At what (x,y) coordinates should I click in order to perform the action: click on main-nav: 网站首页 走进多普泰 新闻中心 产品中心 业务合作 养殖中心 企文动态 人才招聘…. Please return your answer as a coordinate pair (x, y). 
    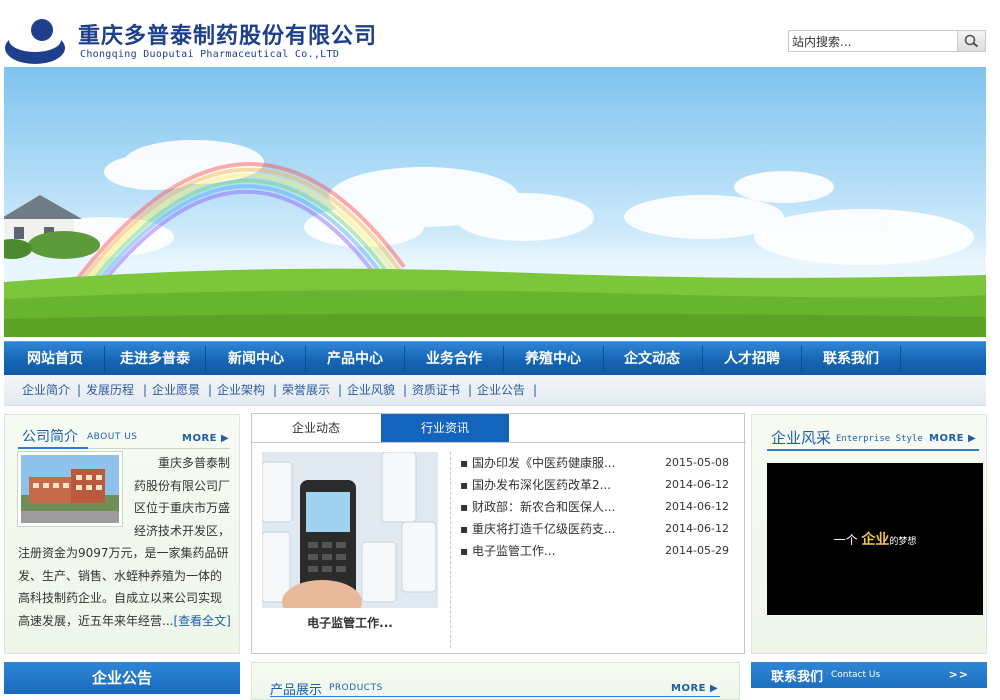
    Looking at the image, I should click on (495, 358).